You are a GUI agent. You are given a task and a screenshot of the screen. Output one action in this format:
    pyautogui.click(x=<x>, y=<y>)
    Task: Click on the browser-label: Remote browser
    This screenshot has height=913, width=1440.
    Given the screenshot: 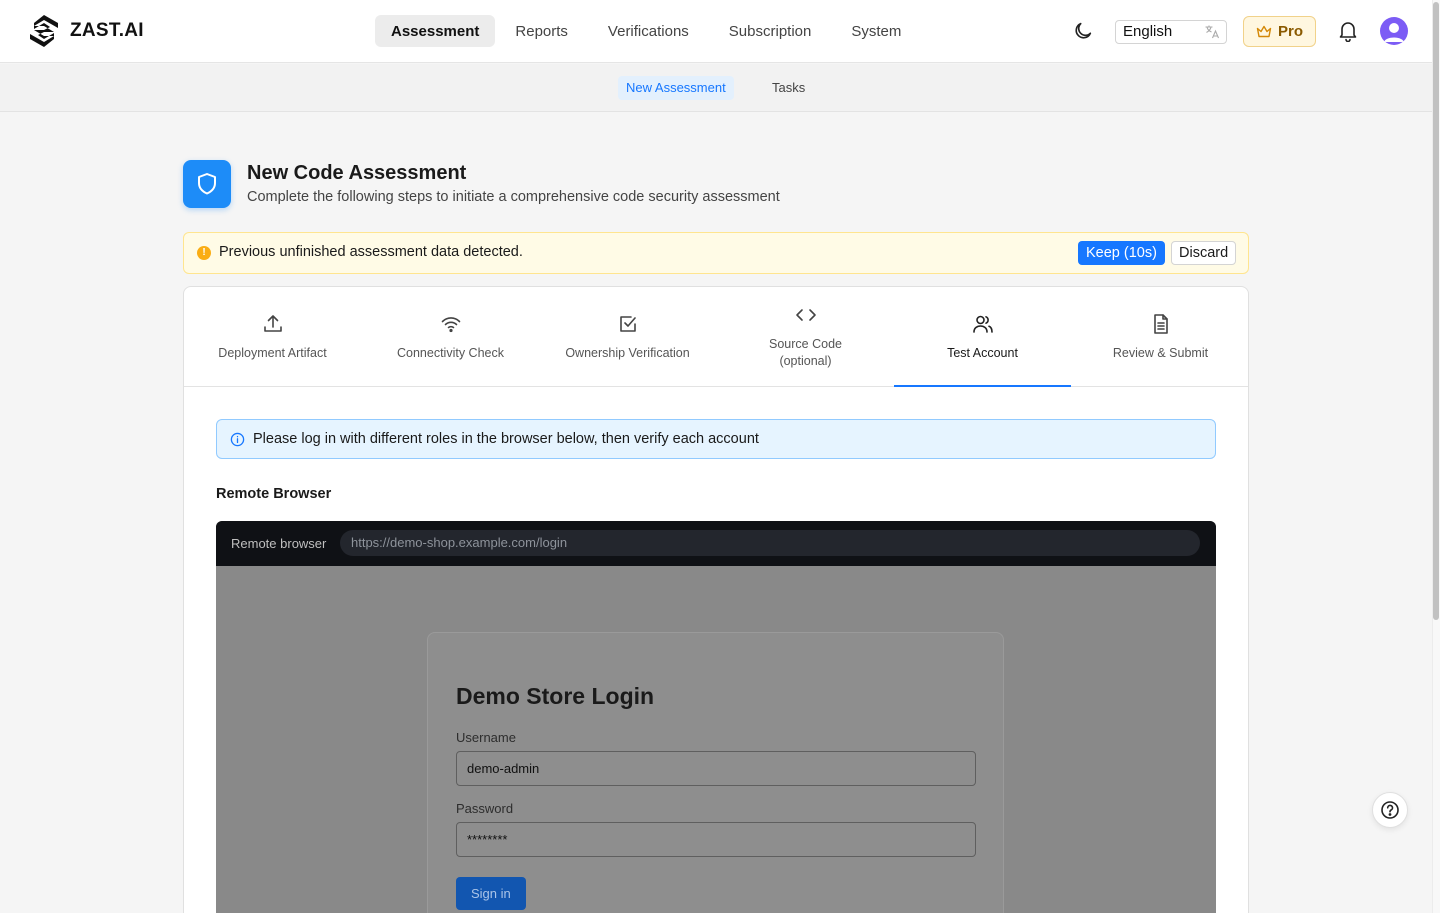 What is the action you would take?
    pyautogui.click(x=279, y=543)
    